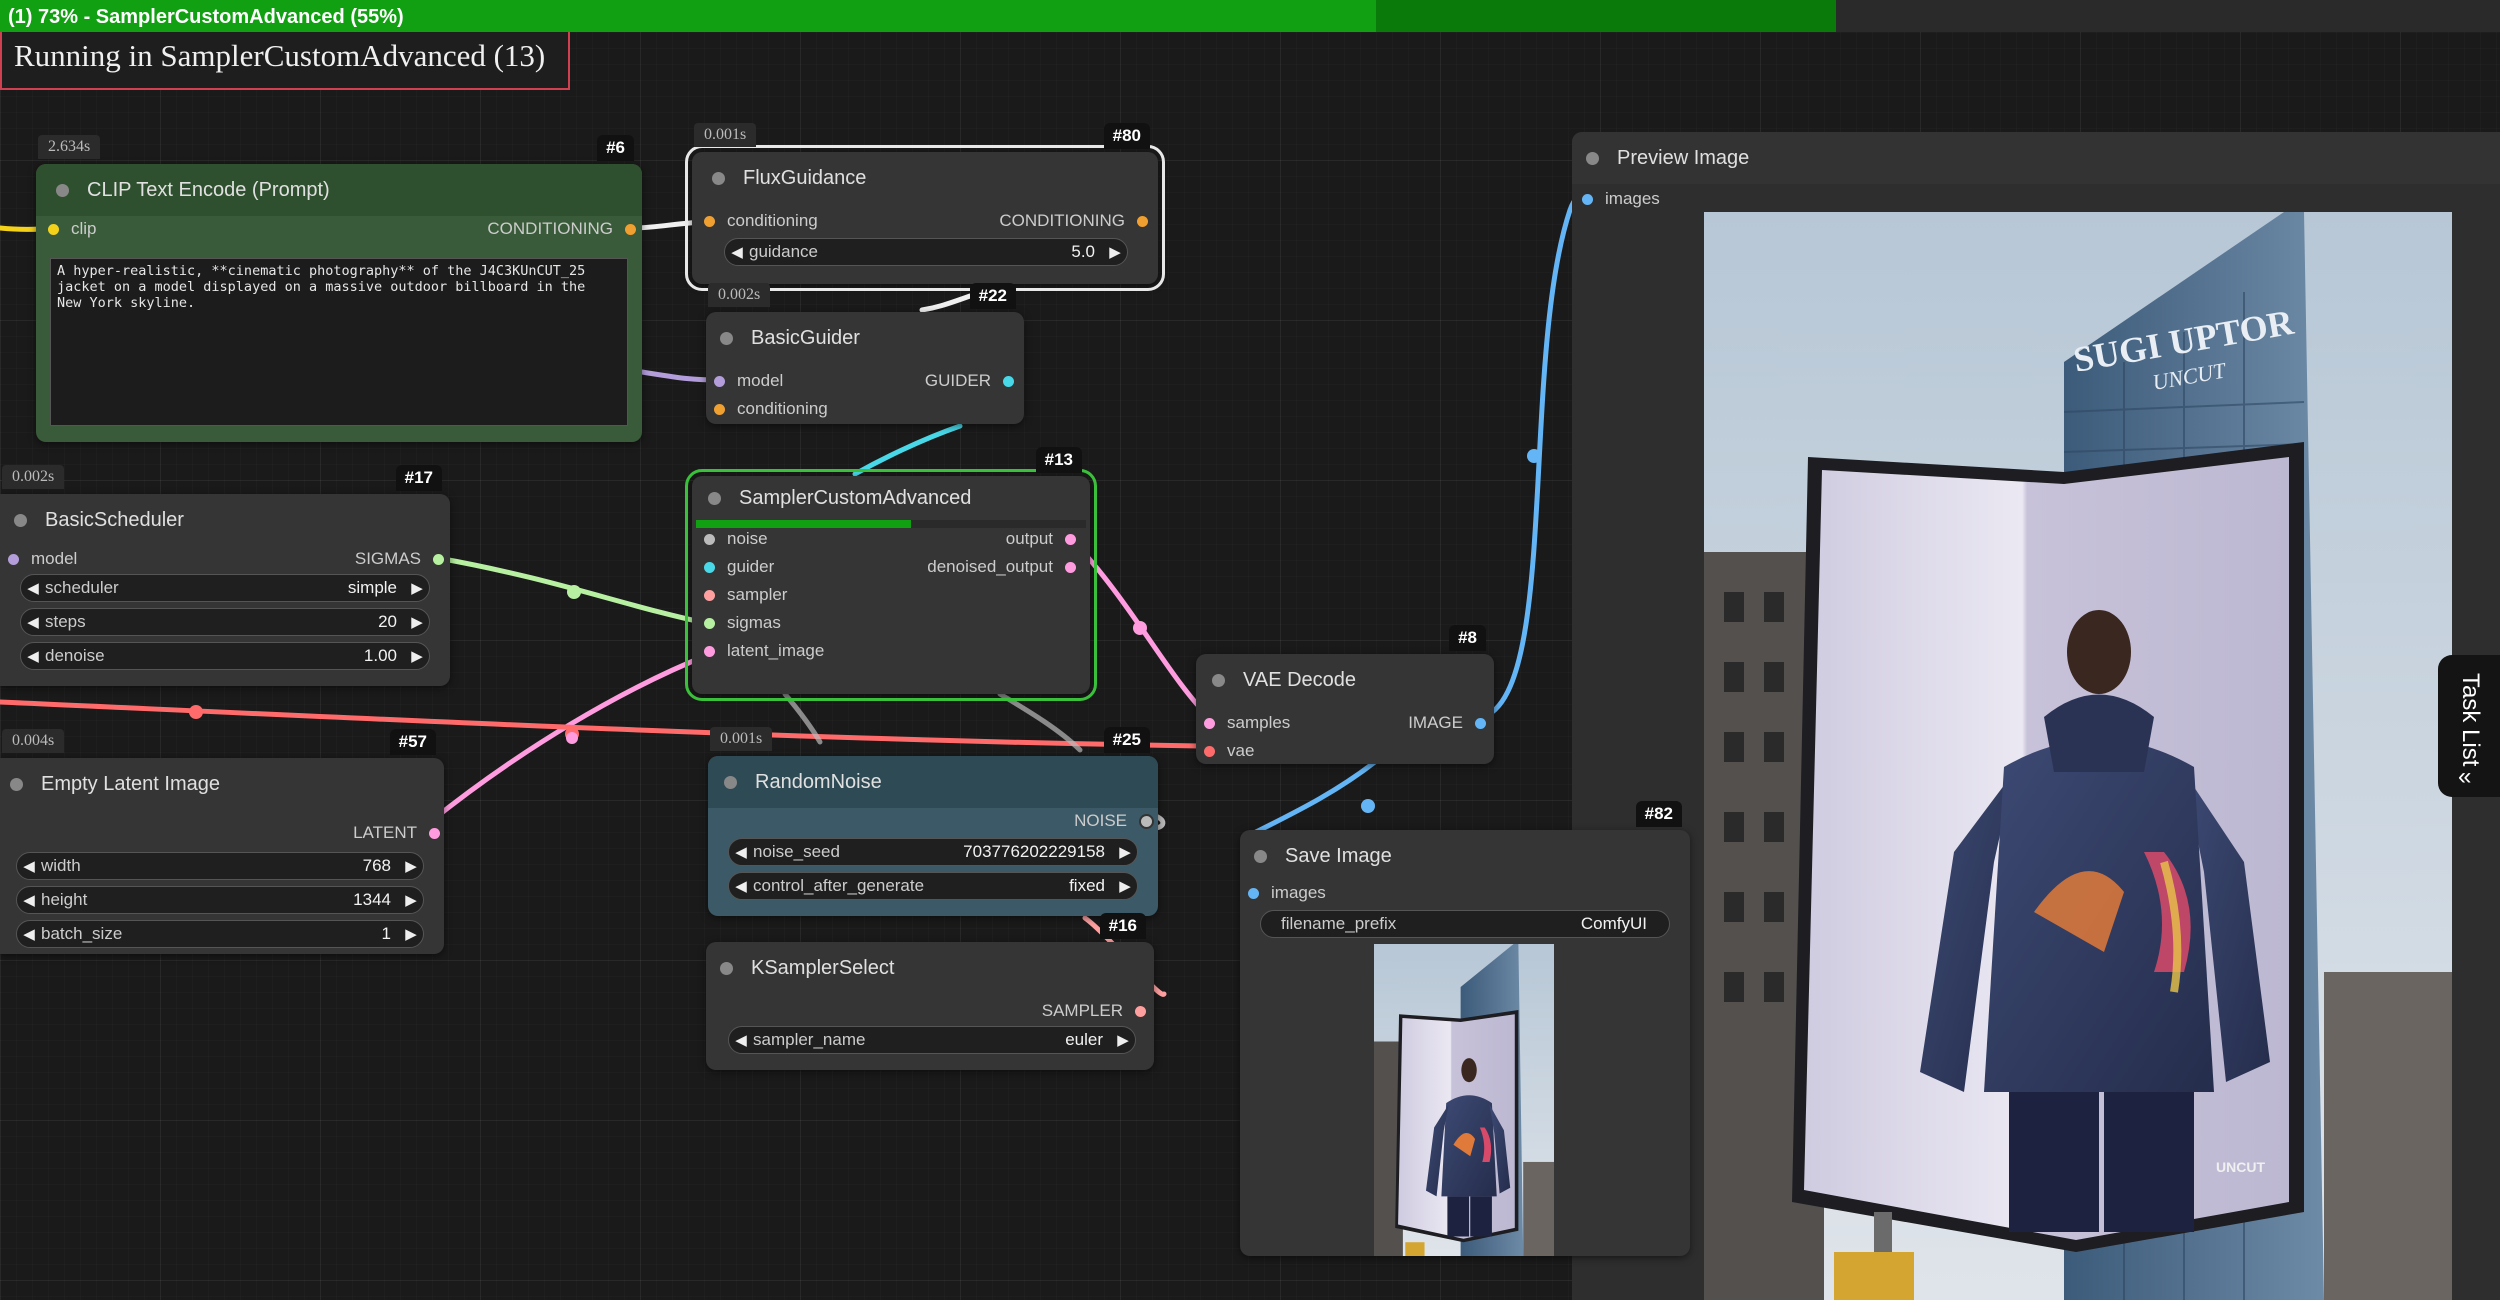 Image resolution: width=2500 pixels, height=1300 pixels. What do you see at coordinates (933, 886) in the screenshot?
I see `widget-control-after-generate: ◀ control_after_generate fixed ▶` at bounding box center [933, 886].